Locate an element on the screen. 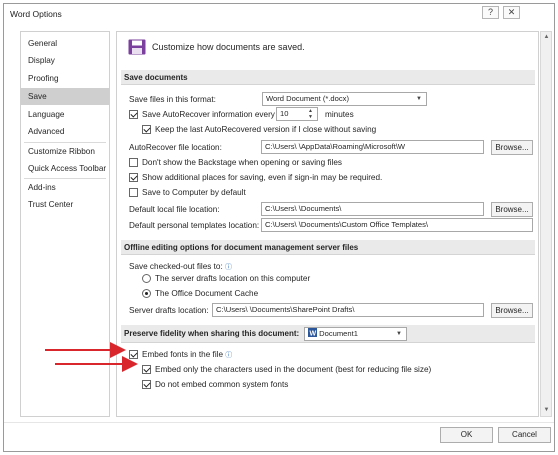 This screenshot has height=455, width=558. do-not-embed-common-fonts-label: Do not embed common system fonts is located at coordinates (222, 384).